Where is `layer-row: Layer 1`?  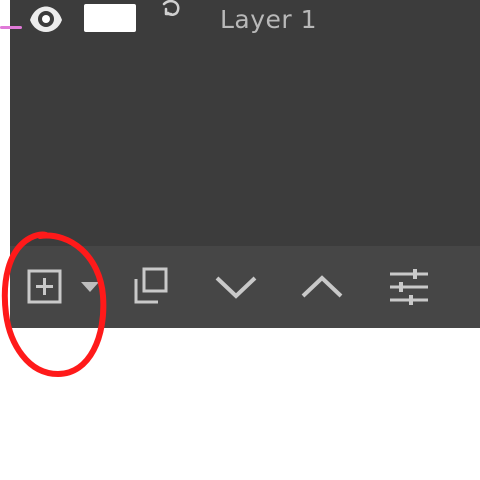
layer-row: Layer 1 is located at coordinates (240, 20).